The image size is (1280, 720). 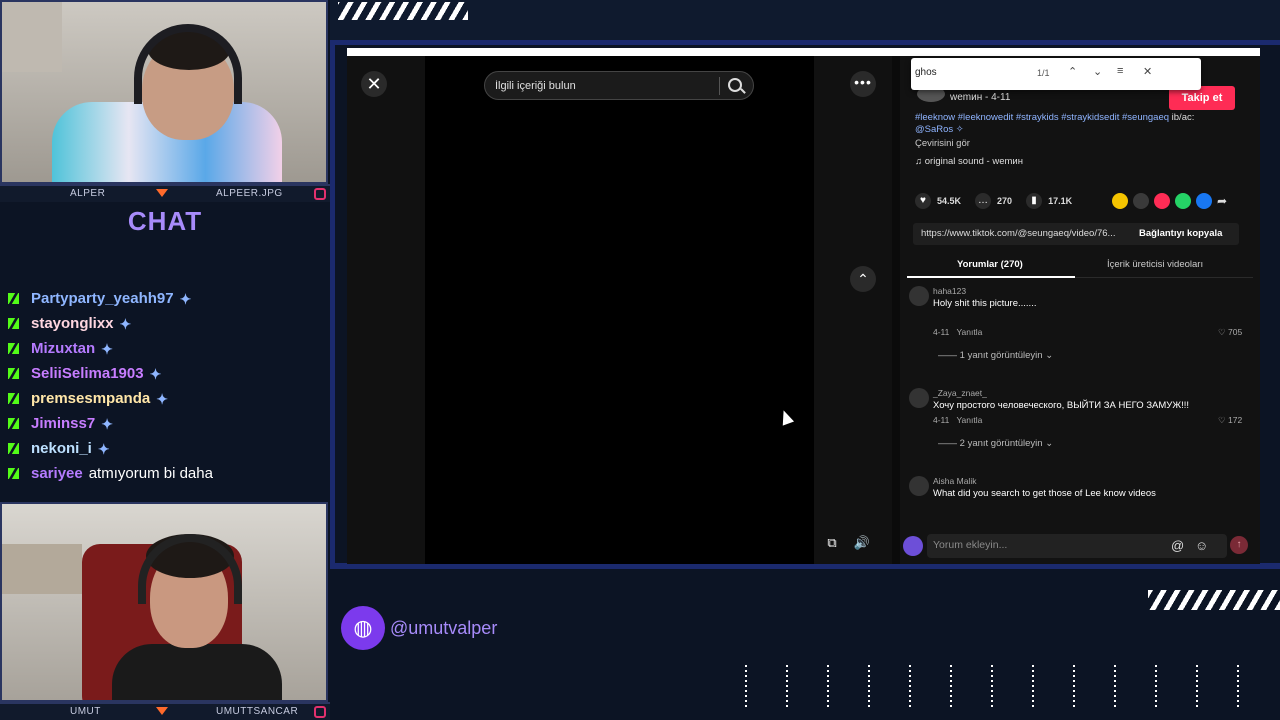 What do you see at coordinates (949, 291) in the screenshot?
I see `comment-username: haha123` at bounding box center [949, 291].